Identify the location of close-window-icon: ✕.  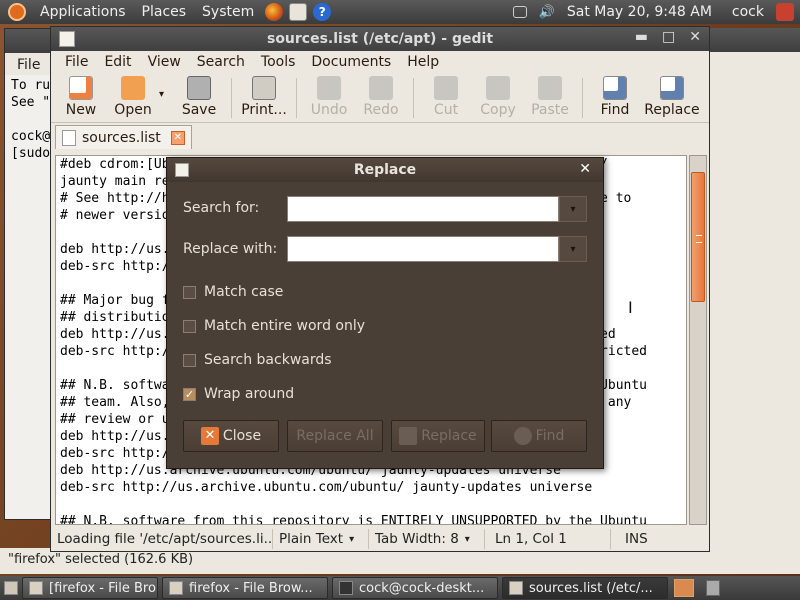
(695, 37).